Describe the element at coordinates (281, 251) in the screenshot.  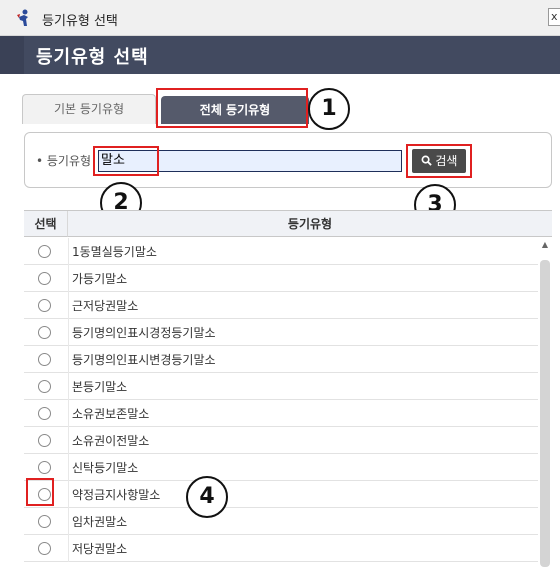
I see `table-row: 1동멸실등기말소` at that location.